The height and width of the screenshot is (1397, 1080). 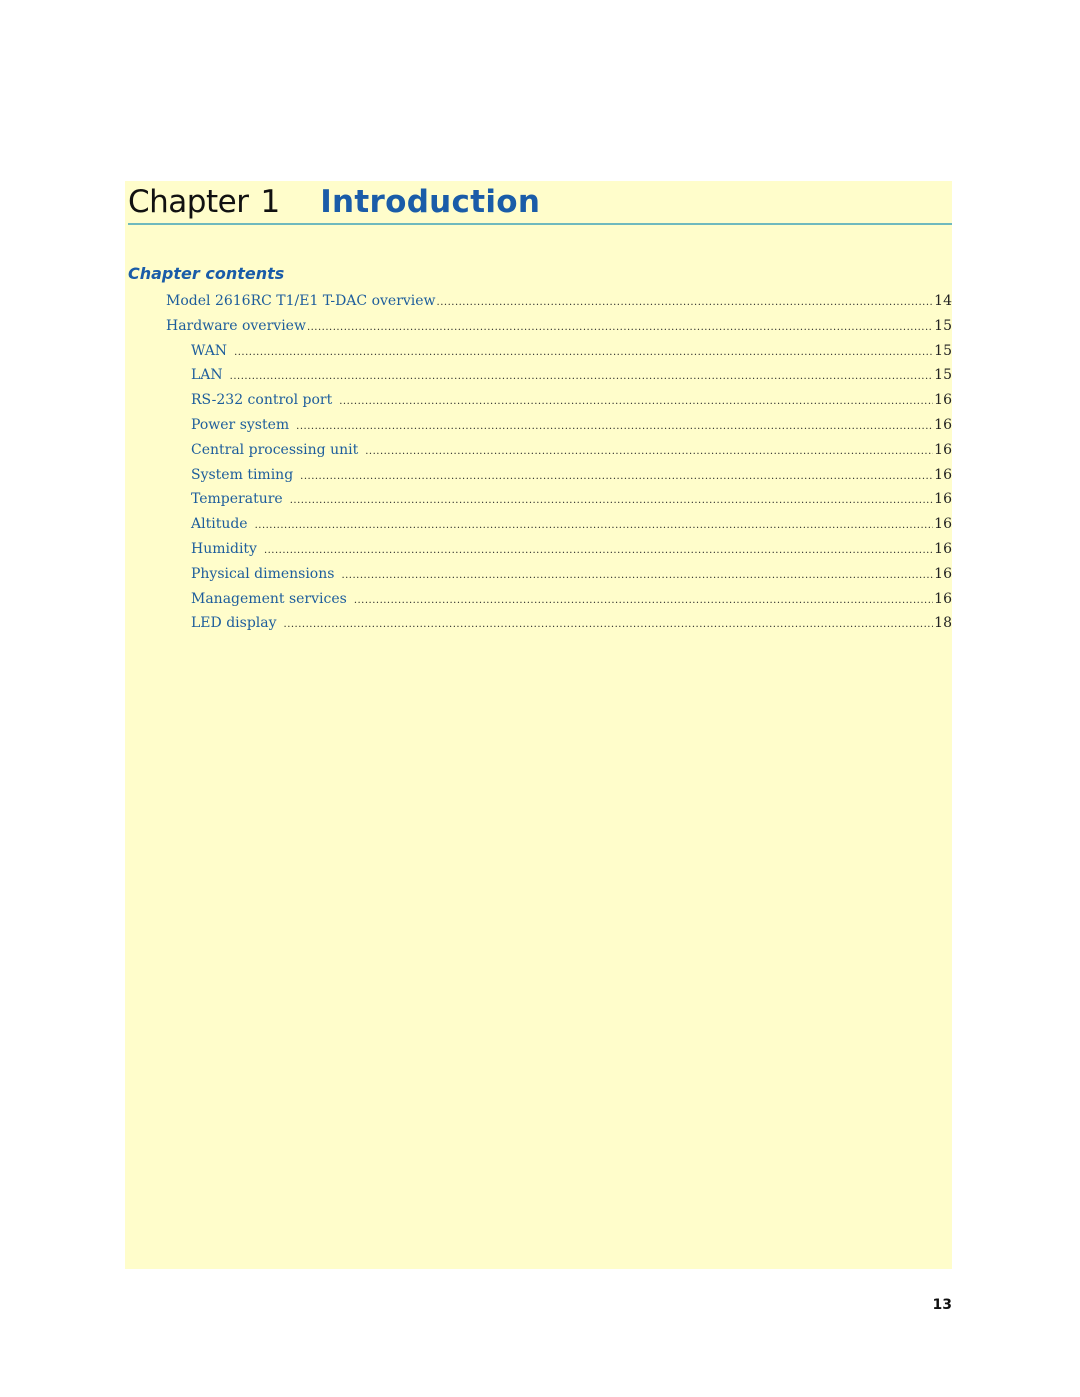 What do you see at coordinates (301, 301) in the screenshot?
I see `toc-entry-label: Model 2616RC T1/E1 T-DAC overview` at bounding box center [301, 301].